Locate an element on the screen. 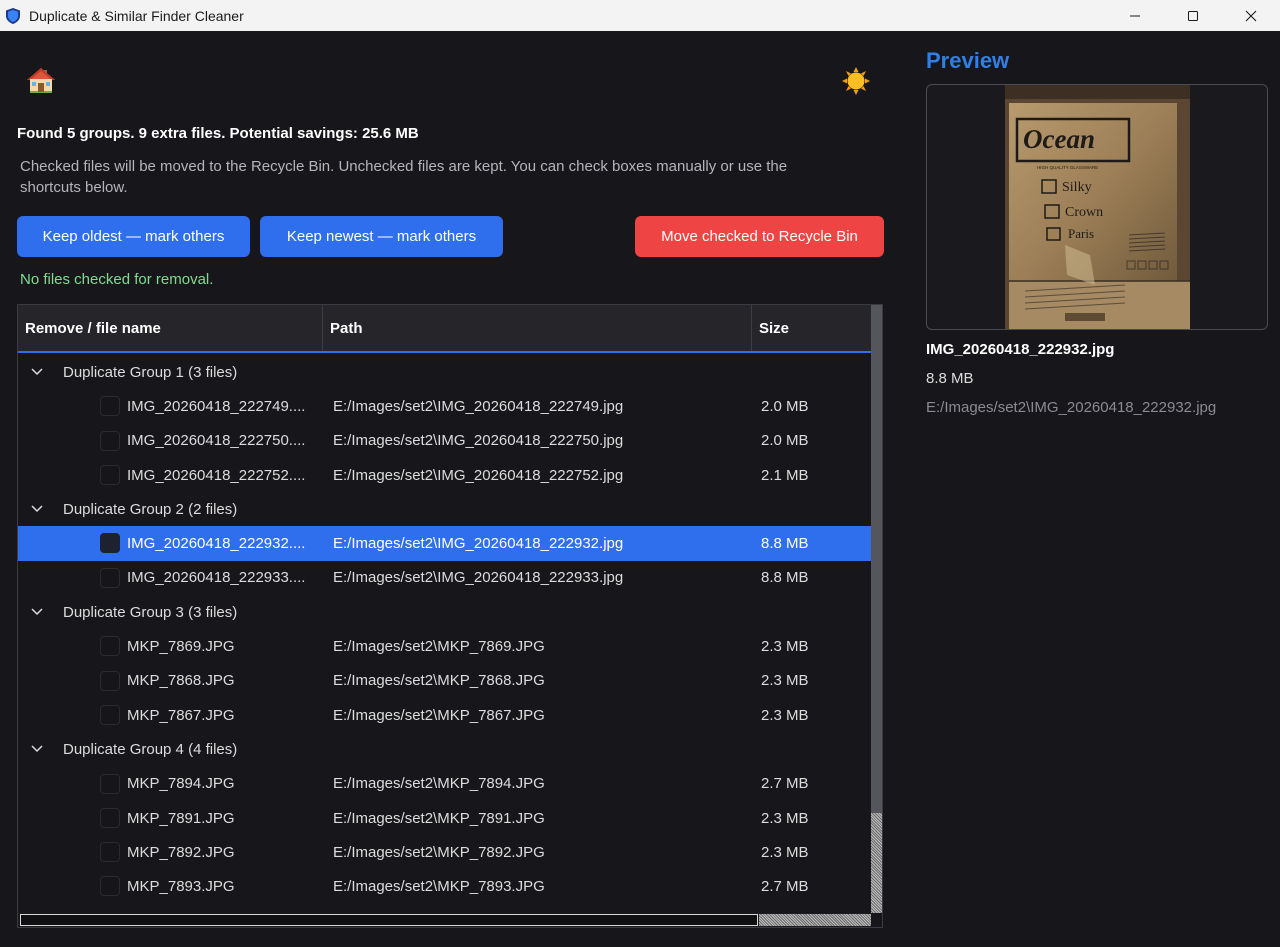 The height and width of the screenshot is (947, 1280). tree-group-label: Duplicate Group 1 (3 files) is located at coordinates (150, 372).